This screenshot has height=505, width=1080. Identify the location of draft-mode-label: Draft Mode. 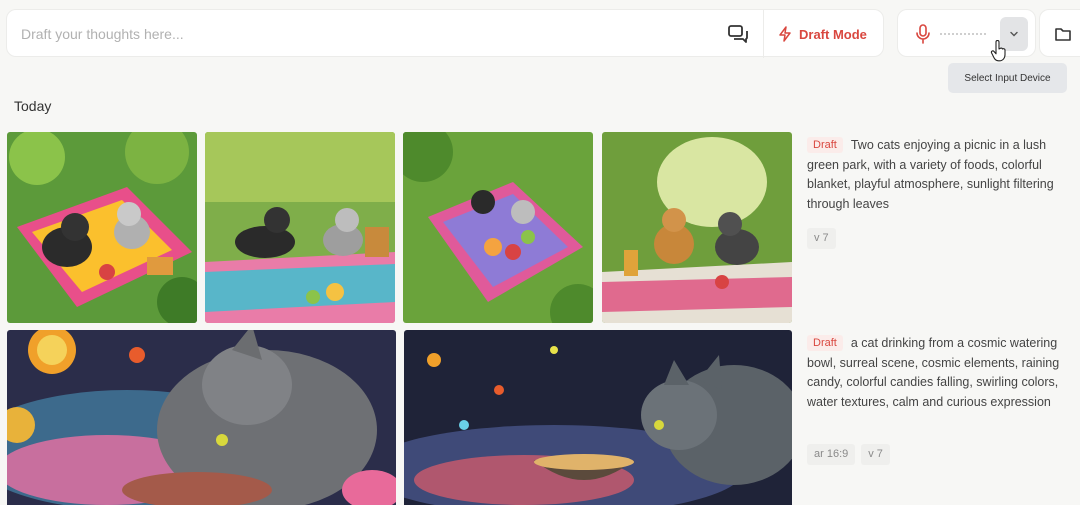
(833, 34).